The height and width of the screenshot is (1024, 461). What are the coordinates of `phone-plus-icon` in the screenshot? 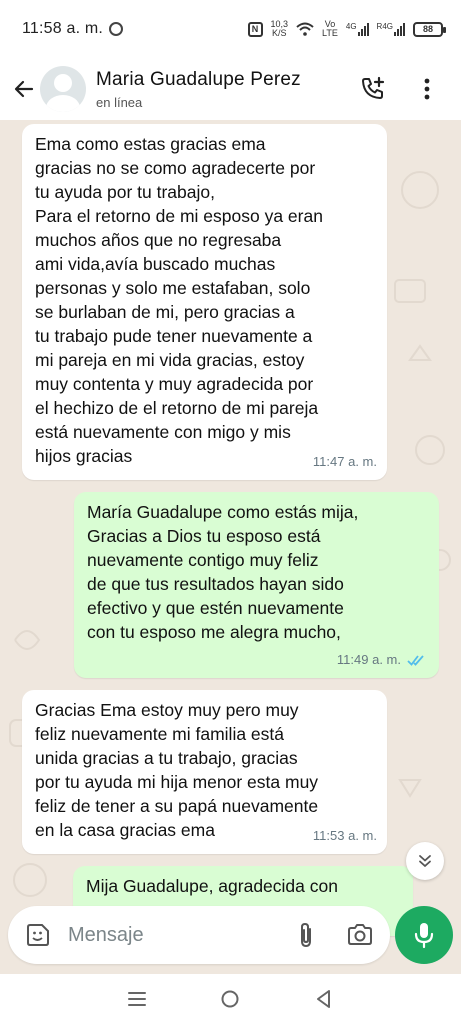 It's located at (373, 87).